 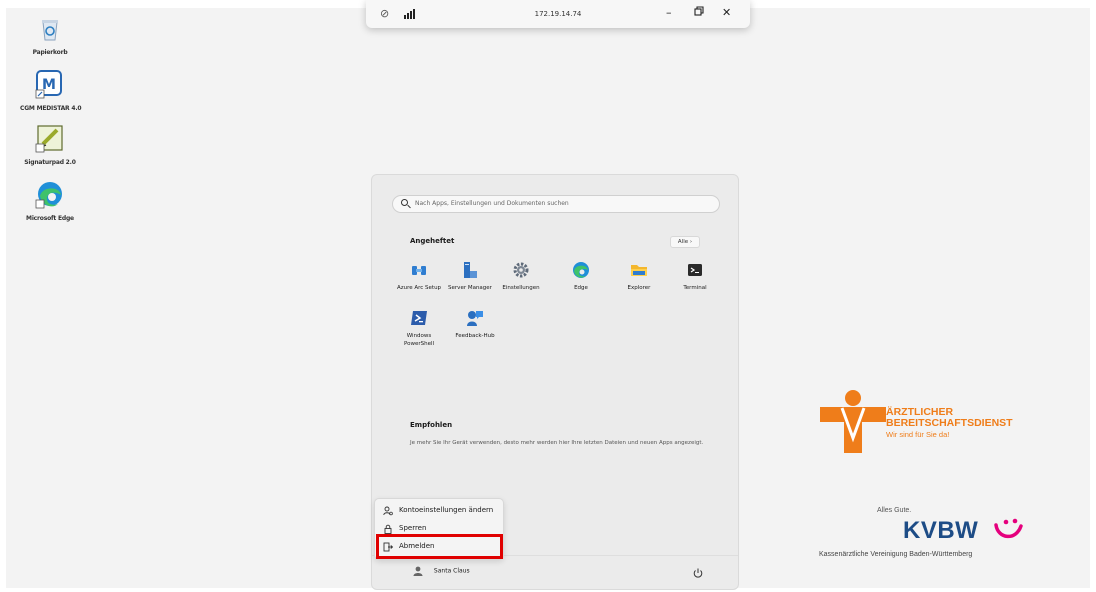 I want to click on kvbw-smile-icon, so click(x=1008, y=528).